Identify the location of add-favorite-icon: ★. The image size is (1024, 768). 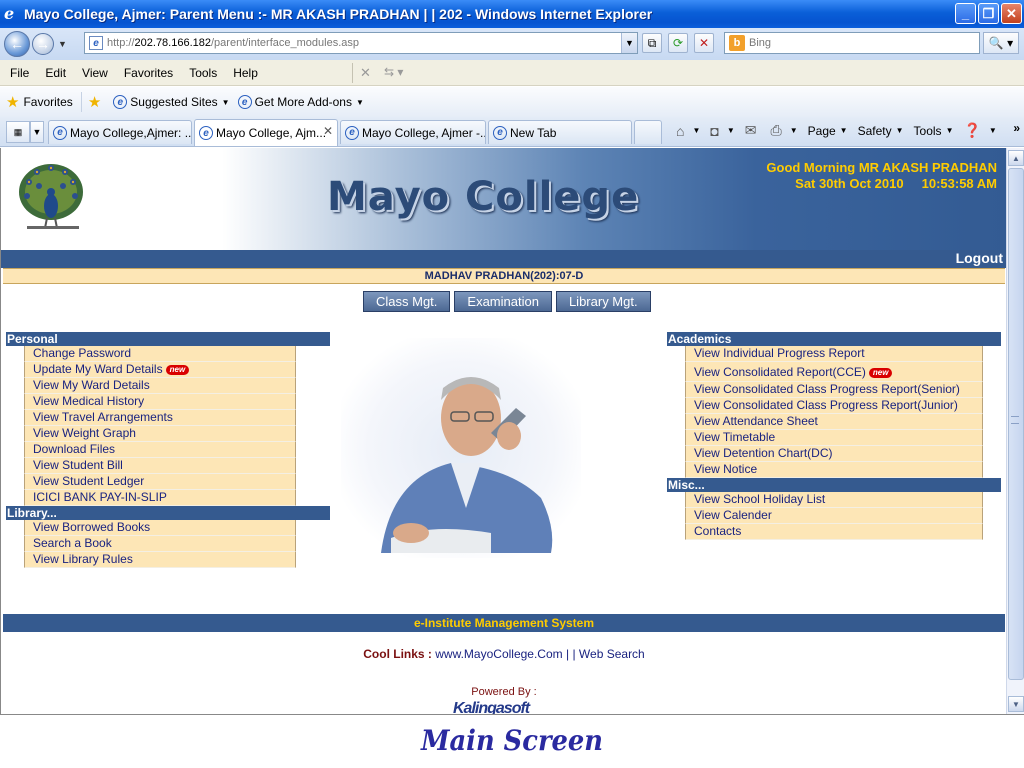
(94, 102).